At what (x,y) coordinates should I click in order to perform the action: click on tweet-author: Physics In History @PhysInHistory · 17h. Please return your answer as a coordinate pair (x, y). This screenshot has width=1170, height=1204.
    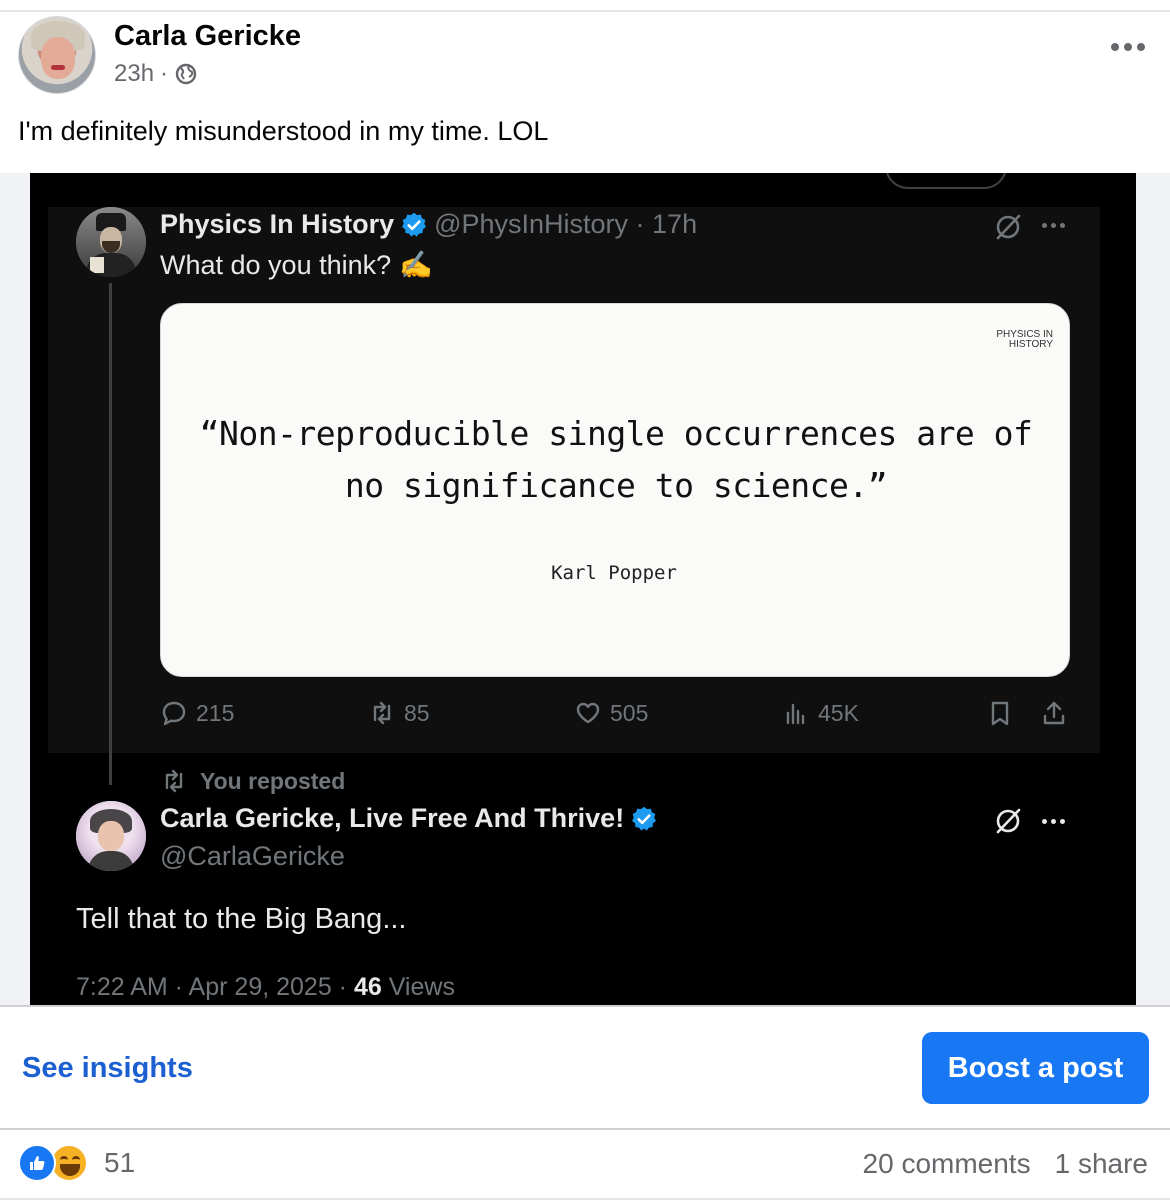
    Looking at the image, I should click on (428, 224).